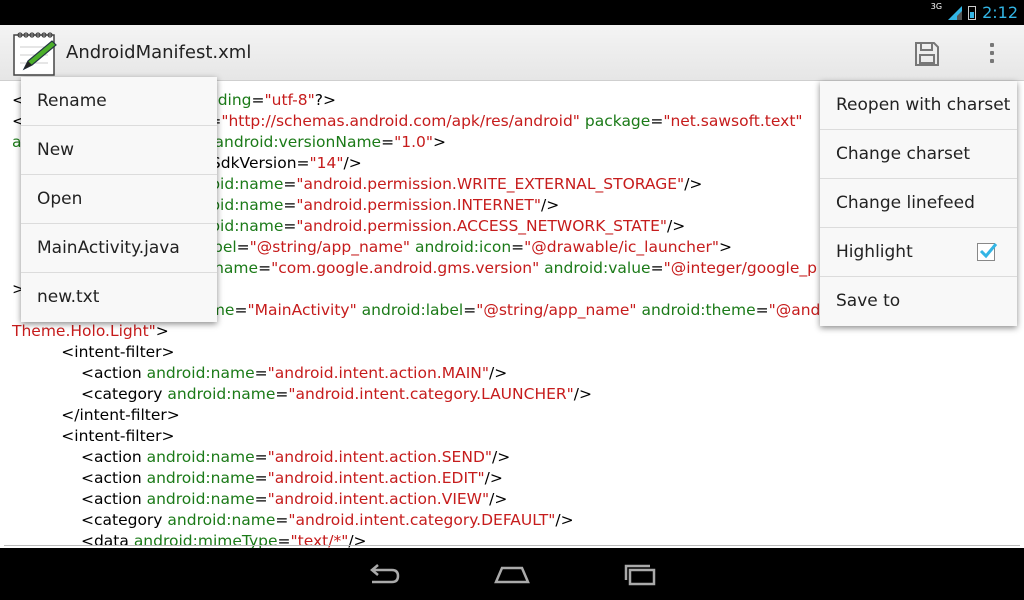 The height and width of the screenshot is (600, 1024). I want to click on code-token: android:icon, so click(463, 247).